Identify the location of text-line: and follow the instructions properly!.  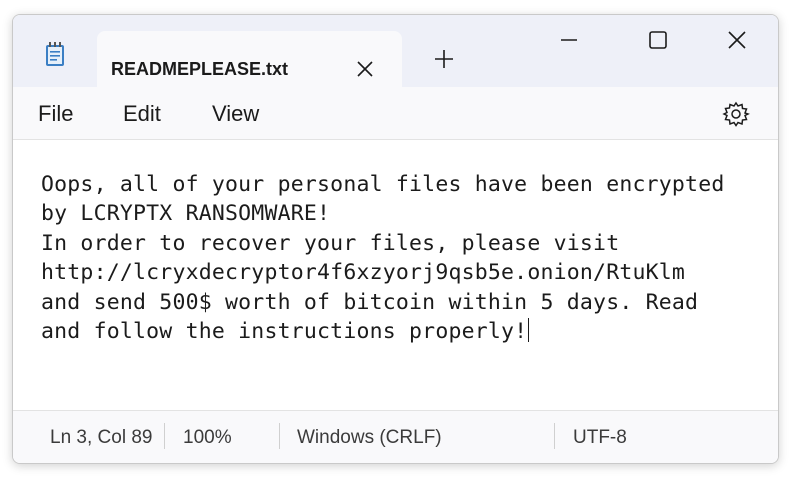
(284, 332).